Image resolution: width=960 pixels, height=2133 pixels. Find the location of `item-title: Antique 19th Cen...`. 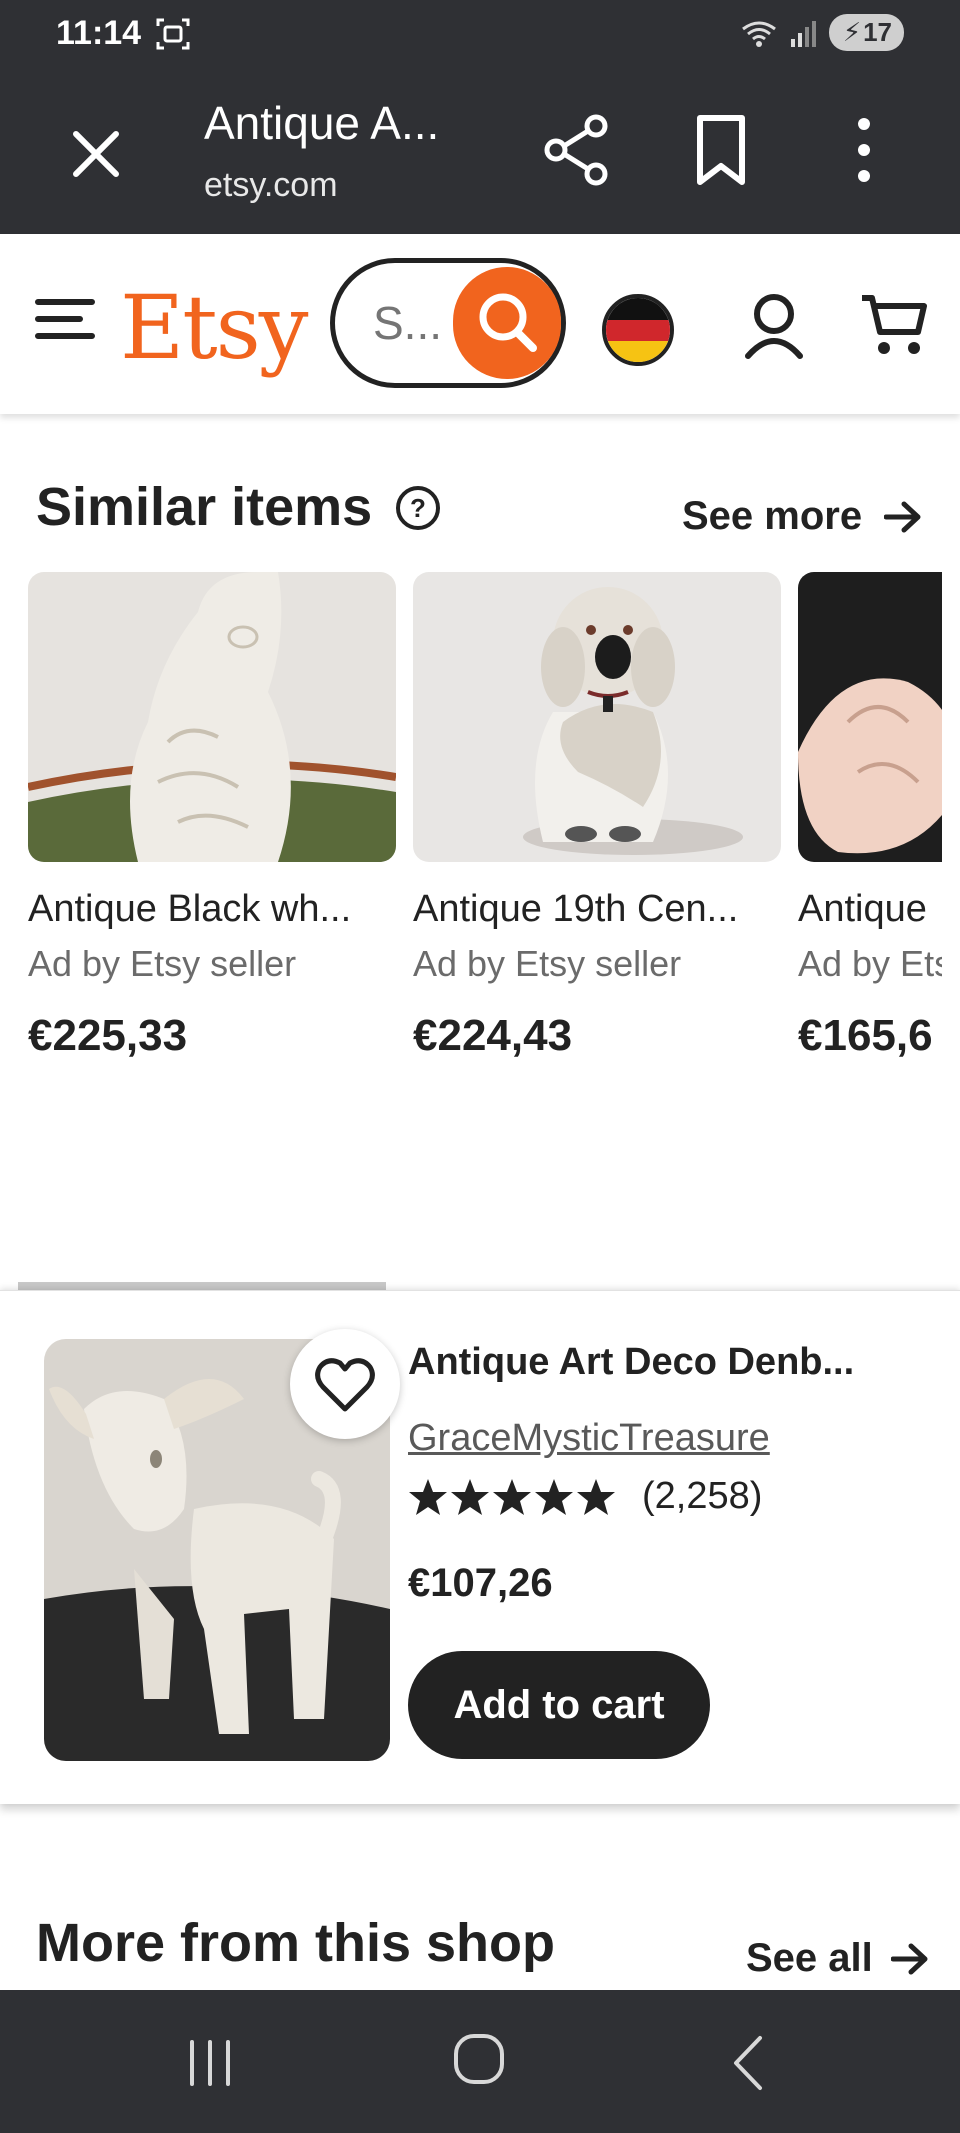

item-title: Antique 19th Cen... is located at coordinates (576, 909).